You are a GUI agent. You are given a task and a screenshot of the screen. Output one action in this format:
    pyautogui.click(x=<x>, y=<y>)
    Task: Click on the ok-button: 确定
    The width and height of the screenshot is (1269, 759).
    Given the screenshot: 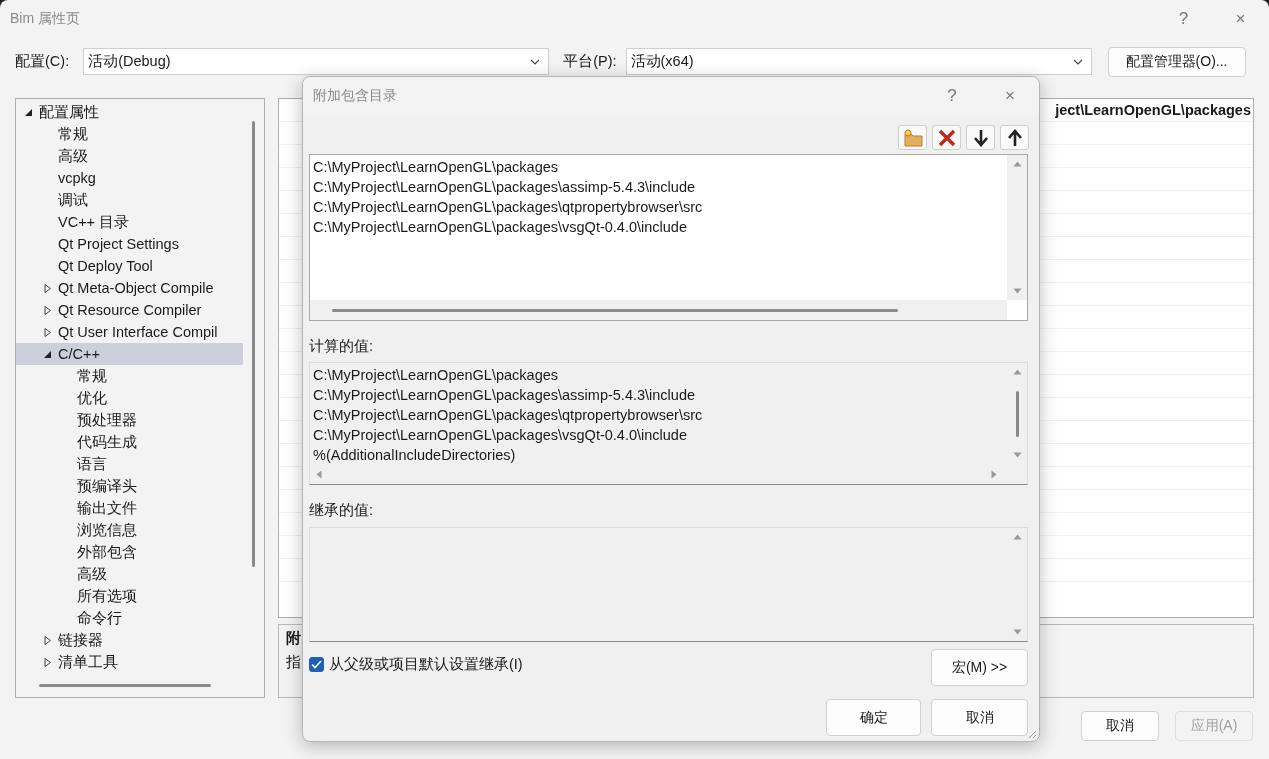 What is the action you would take?
    pyautogui.click(x=873, y=717)
    